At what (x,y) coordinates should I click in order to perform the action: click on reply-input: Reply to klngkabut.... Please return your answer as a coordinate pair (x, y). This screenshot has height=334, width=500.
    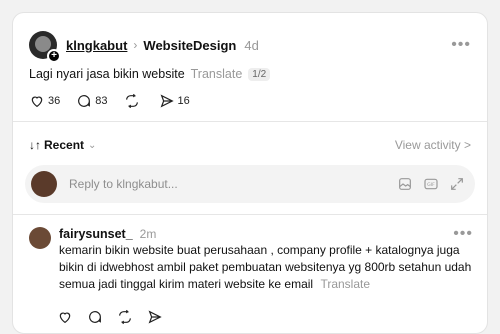
    Looking at the image, I should click on (123, 184).